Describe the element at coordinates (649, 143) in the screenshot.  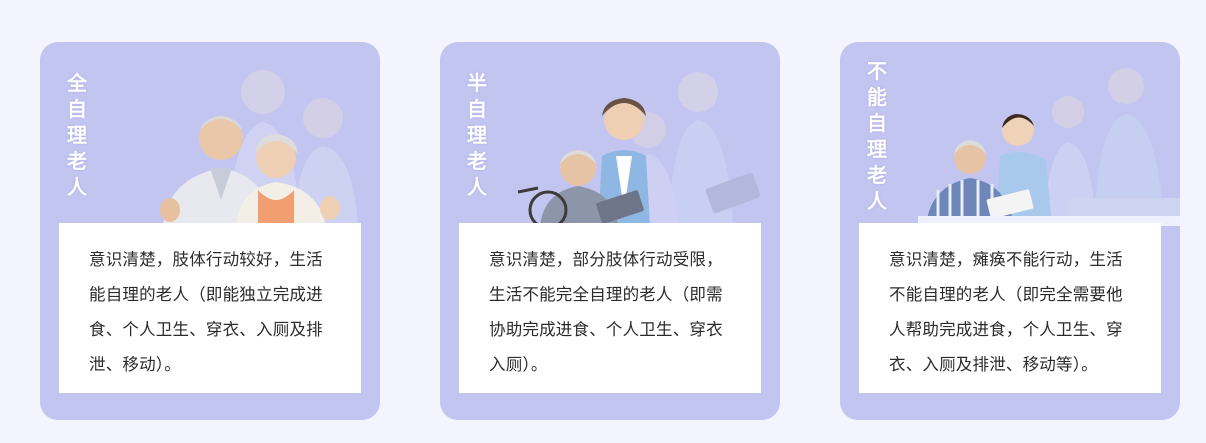
I see `wheelchair-elderly-couple-photo` at that location.